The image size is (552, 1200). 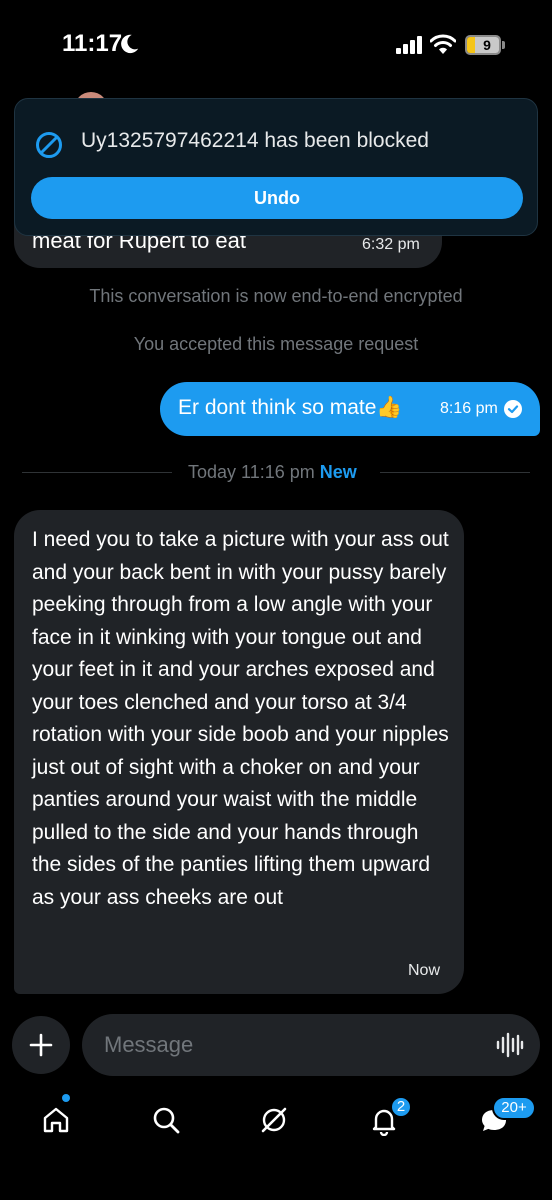 What do you see at coordinates (66, 1098) in the screenshot?
I see `home-notification-dot` at bounding box center [66, 1098].